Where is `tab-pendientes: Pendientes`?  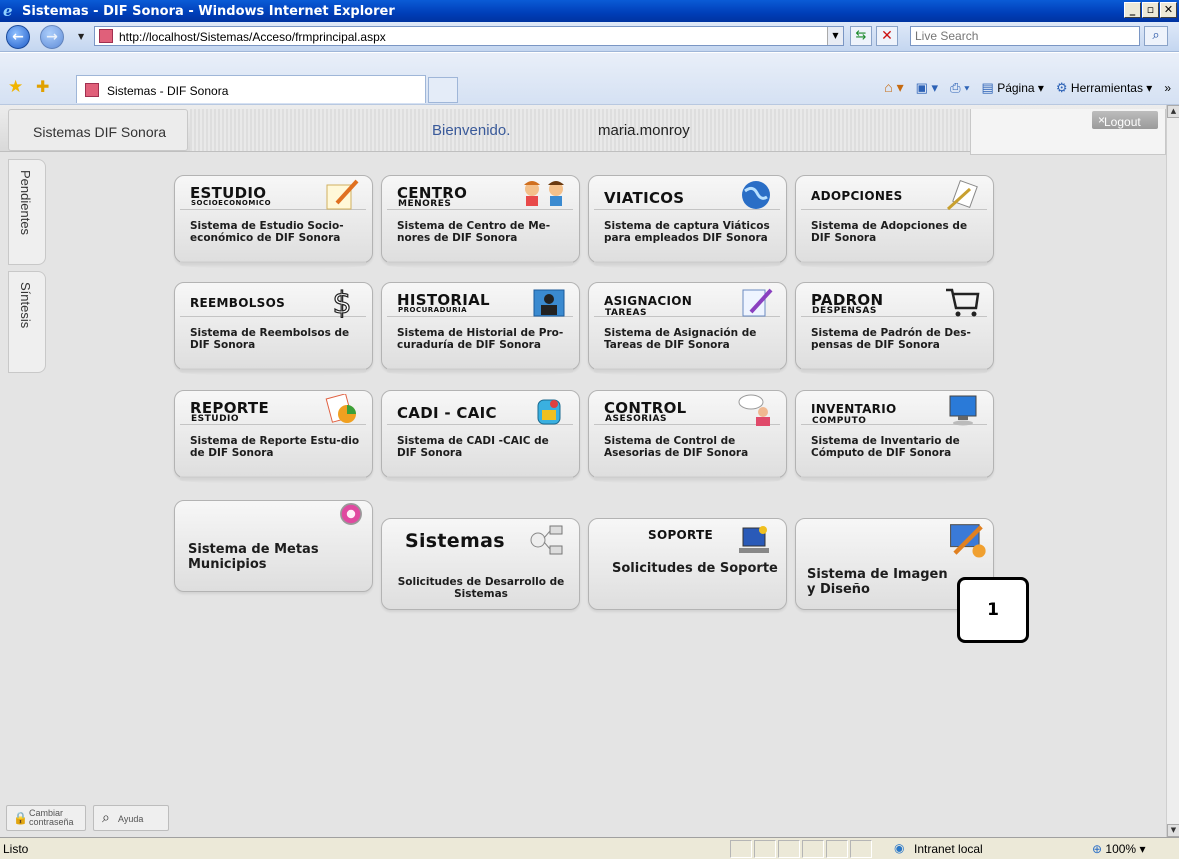
tab-pendientes: Pendientes is located at coordinates (27, 212).